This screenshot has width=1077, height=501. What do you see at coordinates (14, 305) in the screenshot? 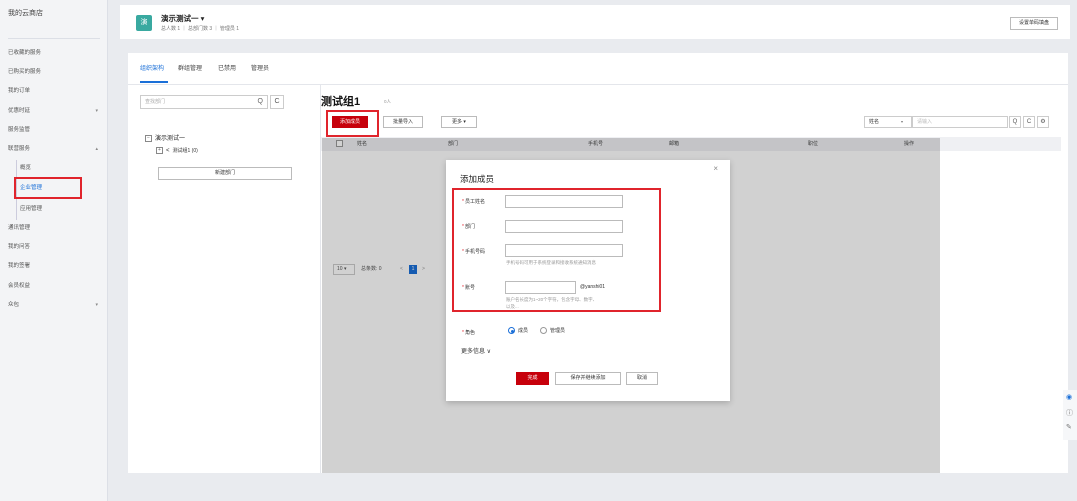
I see `sidebar-item-label: 众包` at bounding box center [14, 305].